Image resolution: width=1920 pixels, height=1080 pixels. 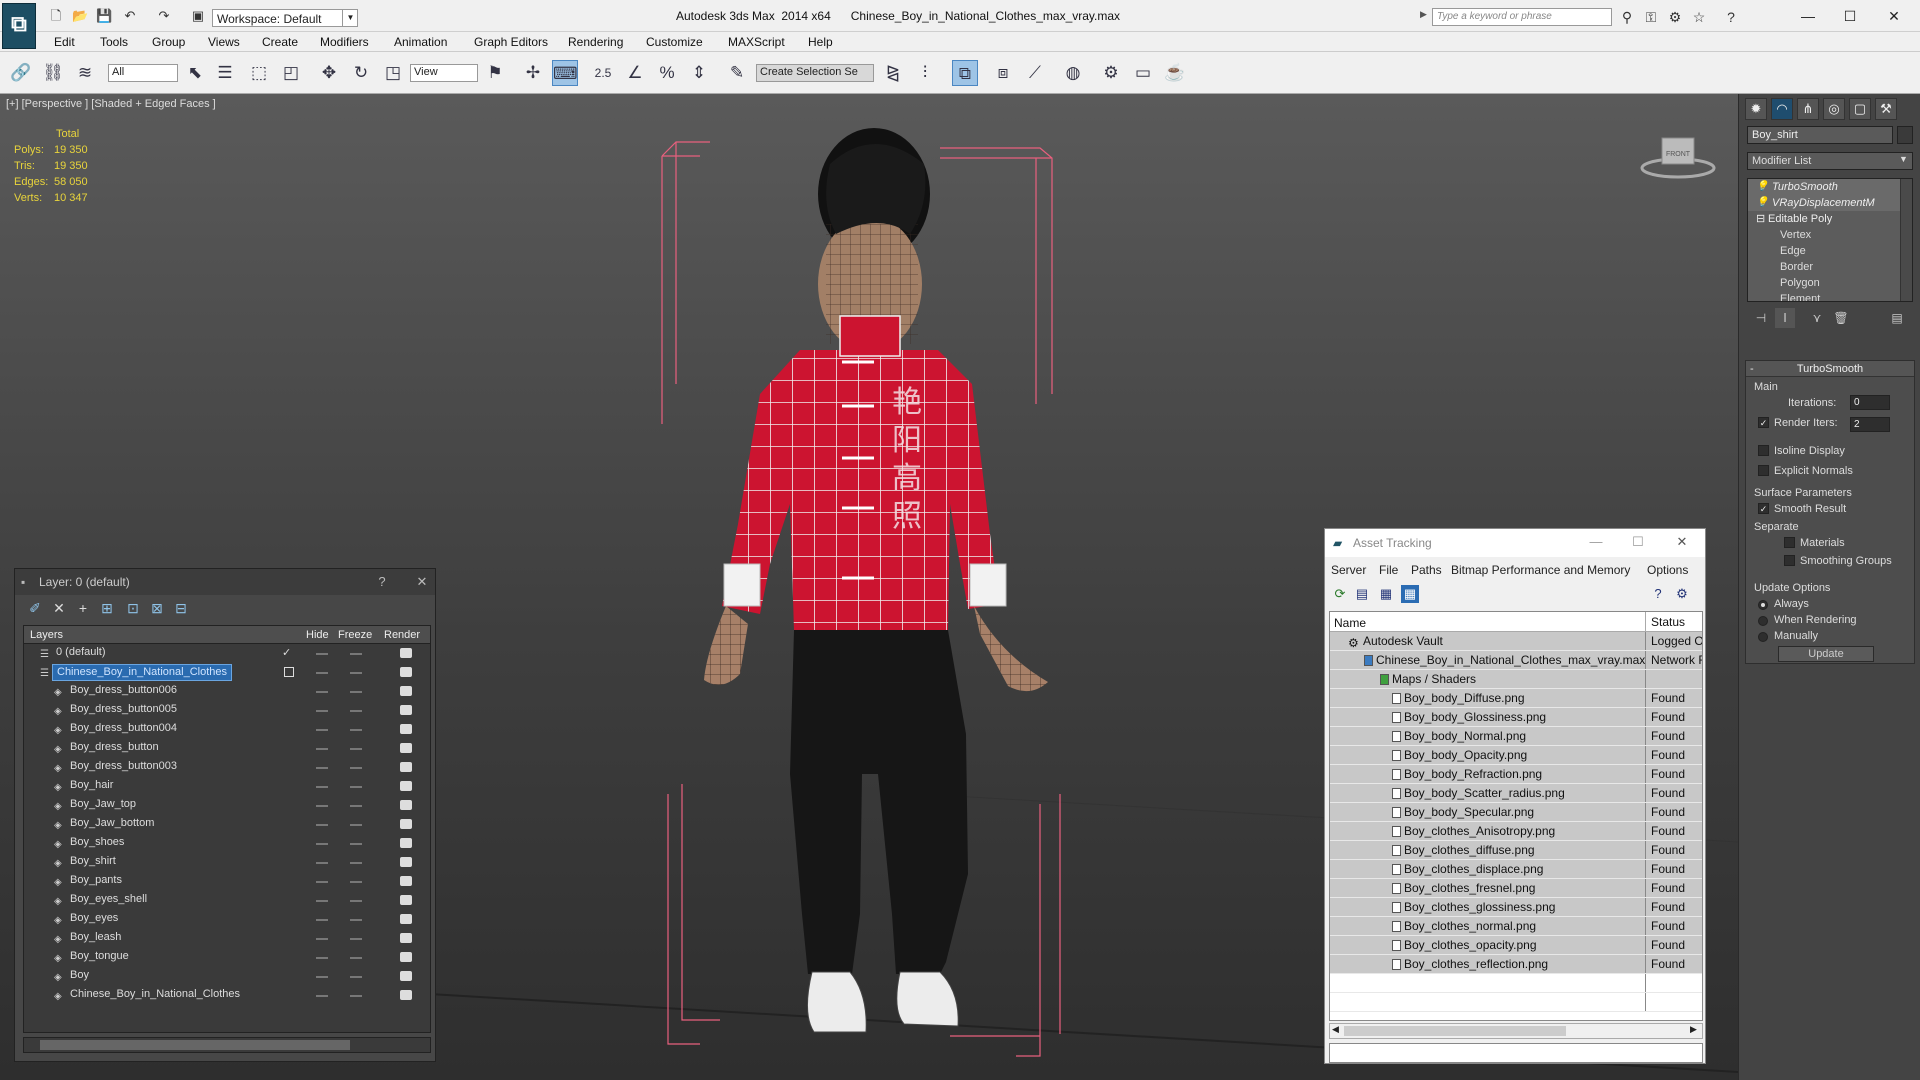 I want to click on layer-manager-icon: ⧈, so click(x=1003, y=73).